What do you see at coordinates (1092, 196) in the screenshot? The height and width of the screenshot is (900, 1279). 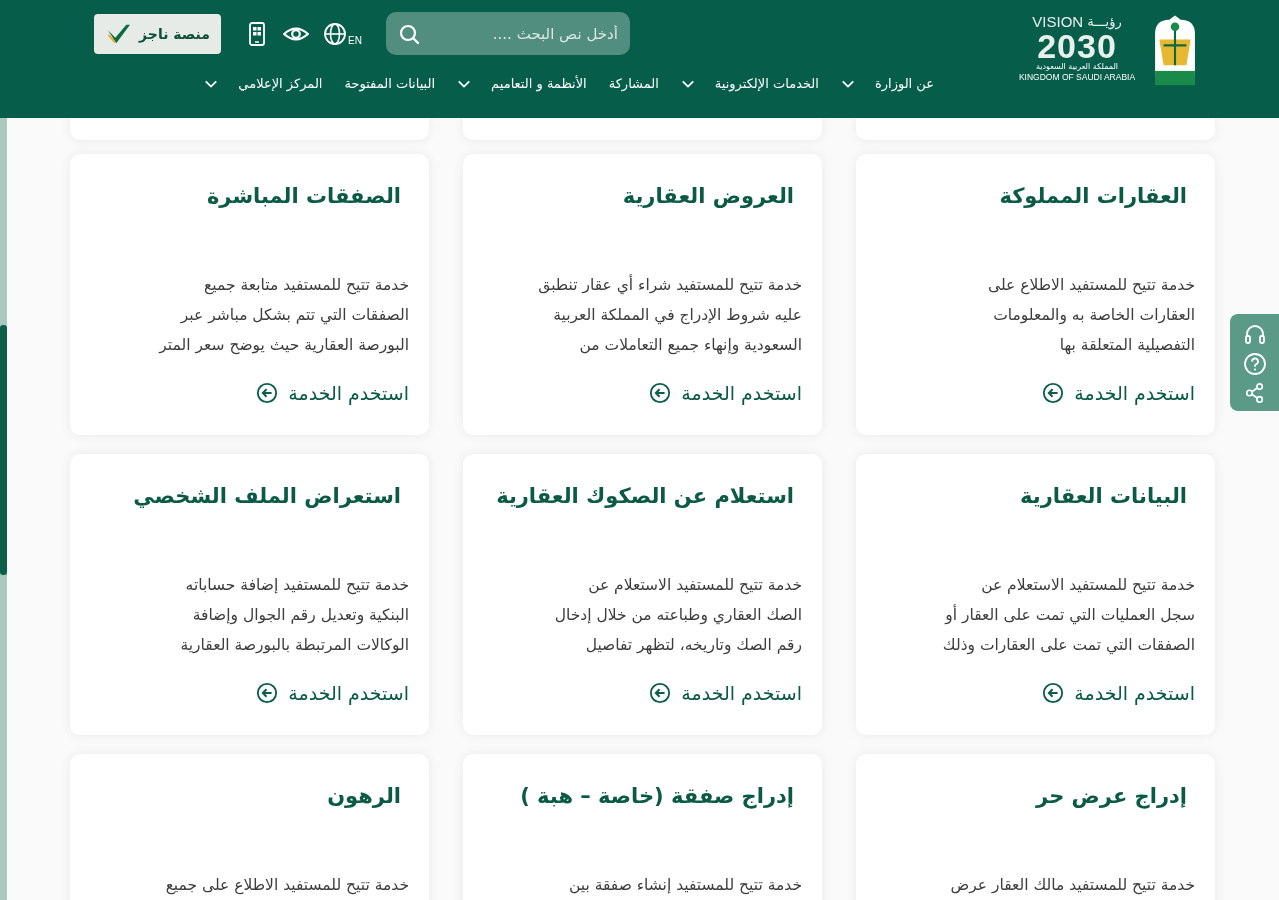 I see `card-title: العقارات المملوكة` at bounding box center [1092, 196].